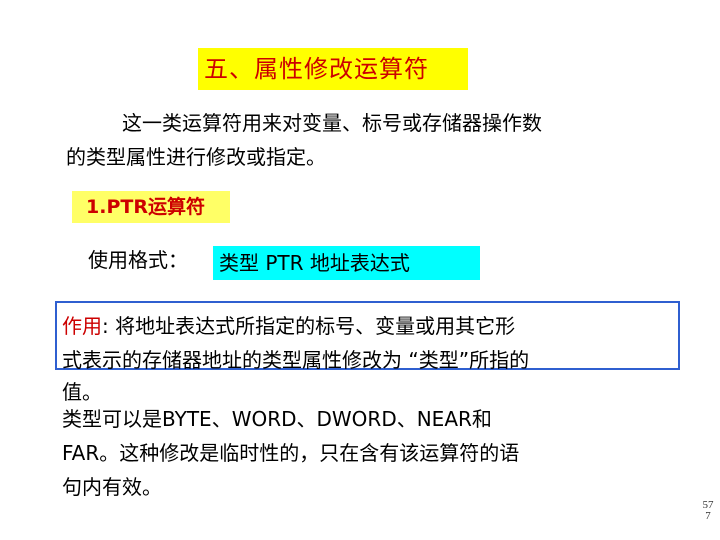  I want to click on effect-label: 作用, so click(82, 326).